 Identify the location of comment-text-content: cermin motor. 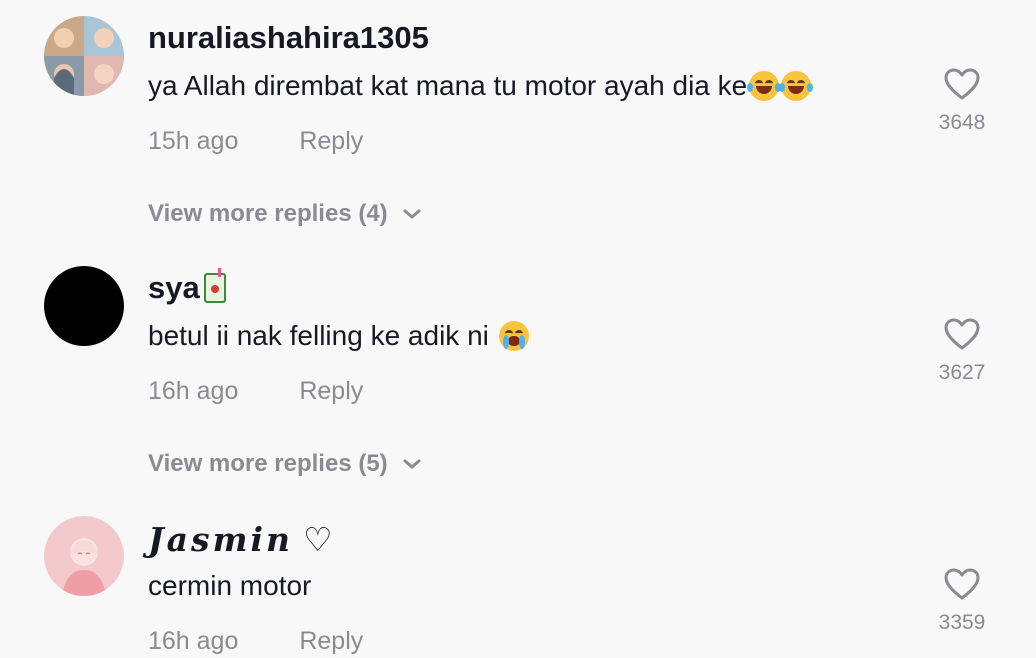
(230, 585).